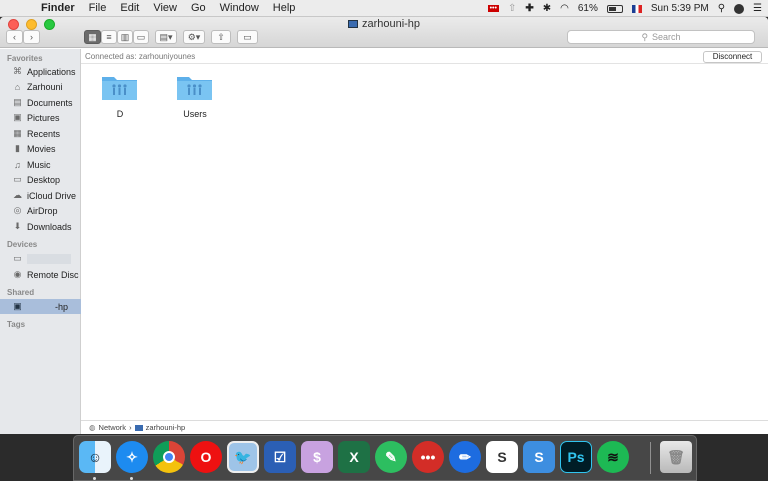 This screenshot has height=481, width=768. What do you see at coordinates (317, 457) in the screenshot?
I see `dock-coins-icon: $` at bounding box center [317, 457].